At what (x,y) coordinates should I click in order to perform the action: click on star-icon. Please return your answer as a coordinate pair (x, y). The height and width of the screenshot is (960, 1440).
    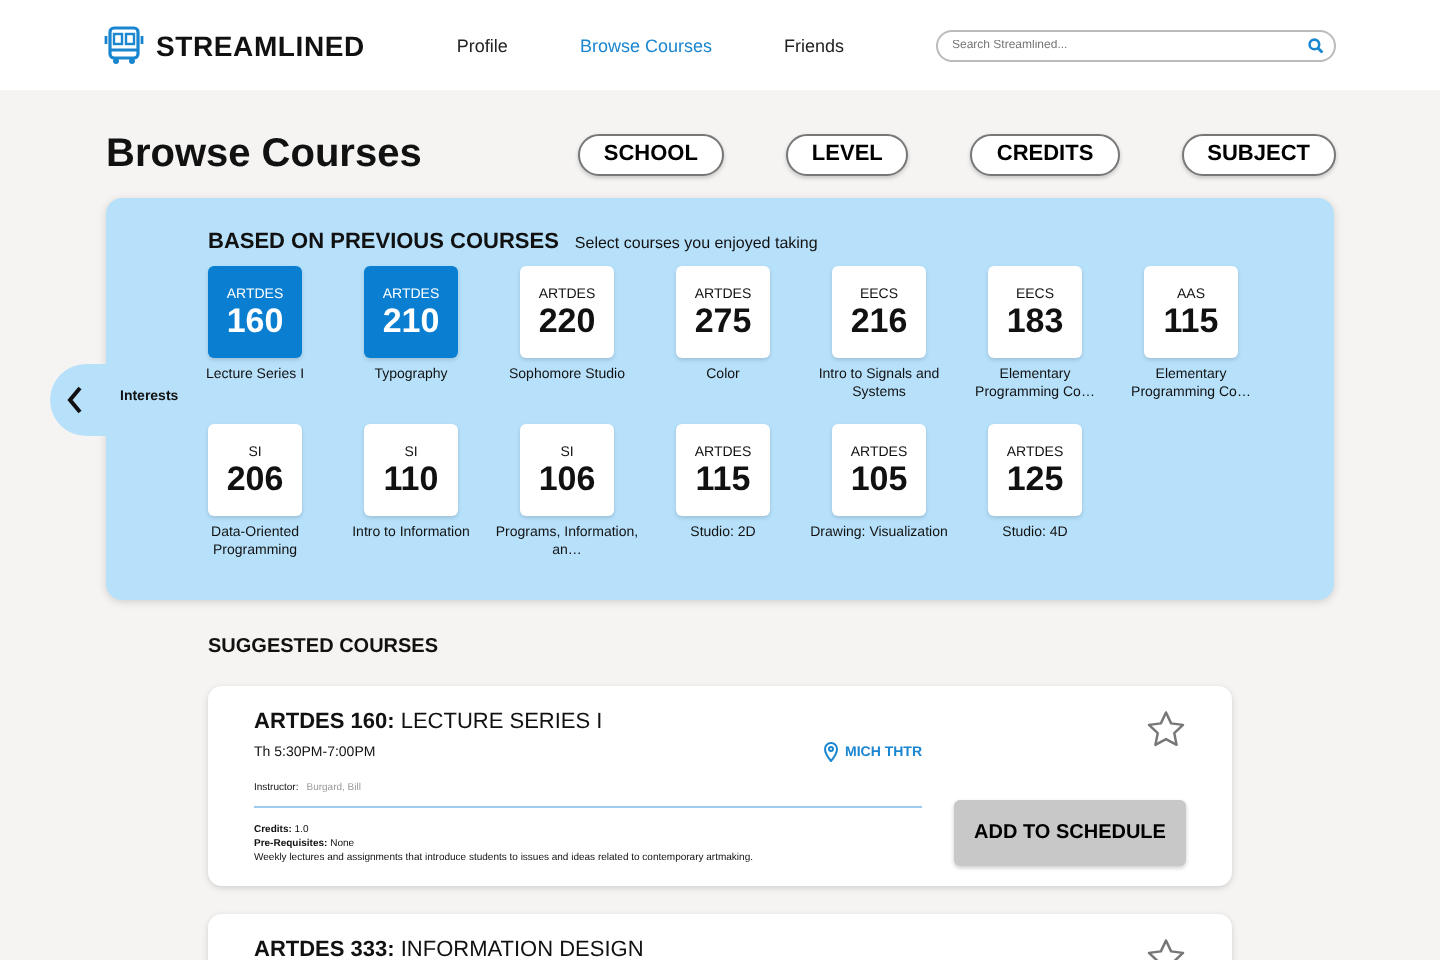
    Looking at the image, I should click on (1166, 729).